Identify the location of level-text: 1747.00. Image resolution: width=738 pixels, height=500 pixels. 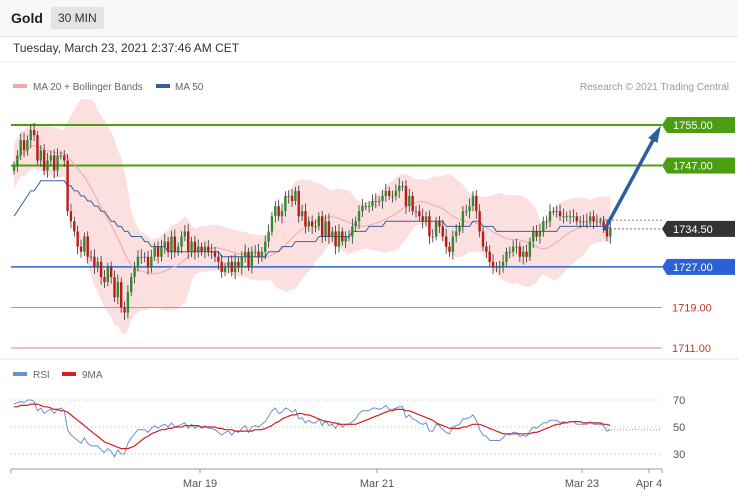
(693, 167).